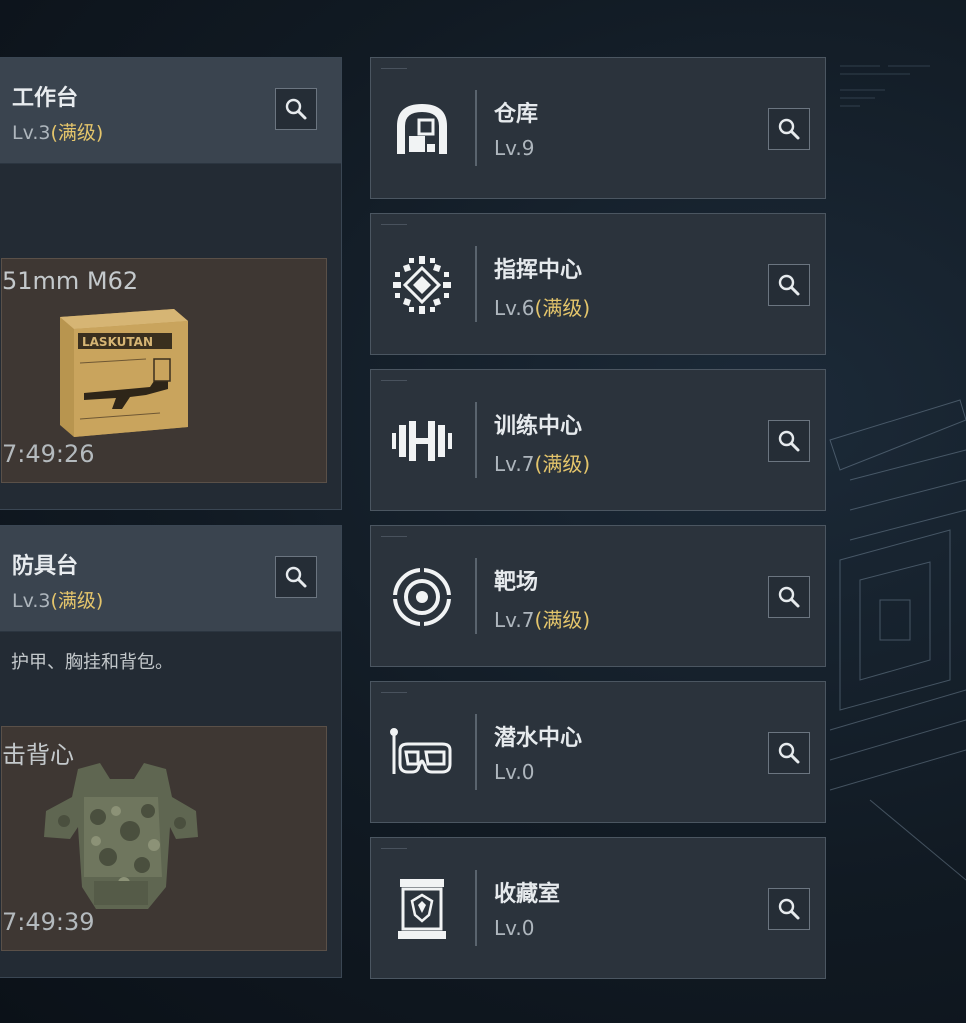 Image resolution: width=966 pixels, height=1023 pixels. What do you see at coordinates (514, 308) in the screenshot?
I see `level-value: Lv.6` at bounding box center [514, 308].